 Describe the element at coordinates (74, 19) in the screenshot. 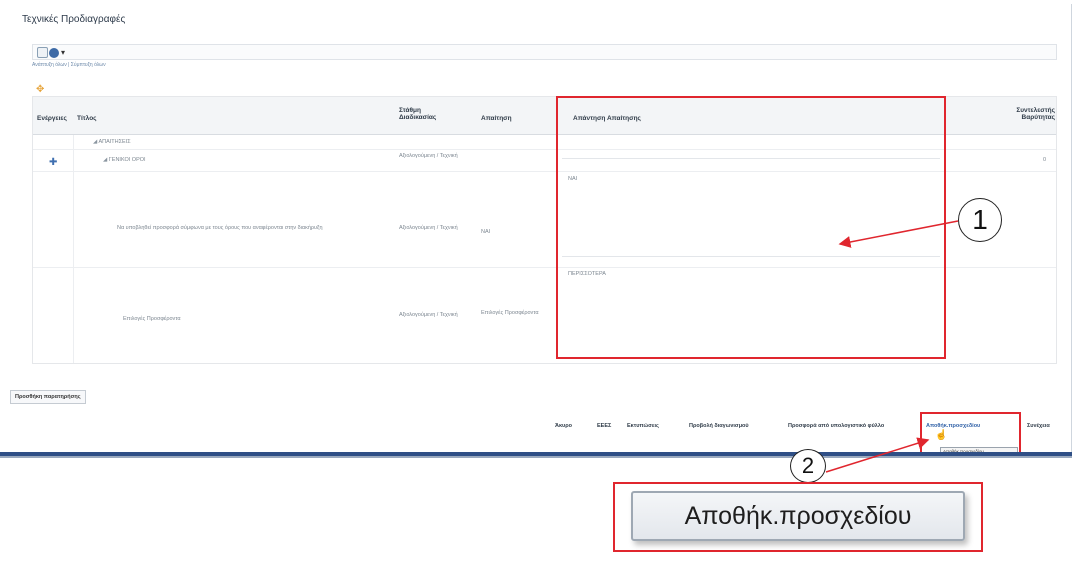

I see `page-title: Τεχνικές Προδιαγραφές` at that location.